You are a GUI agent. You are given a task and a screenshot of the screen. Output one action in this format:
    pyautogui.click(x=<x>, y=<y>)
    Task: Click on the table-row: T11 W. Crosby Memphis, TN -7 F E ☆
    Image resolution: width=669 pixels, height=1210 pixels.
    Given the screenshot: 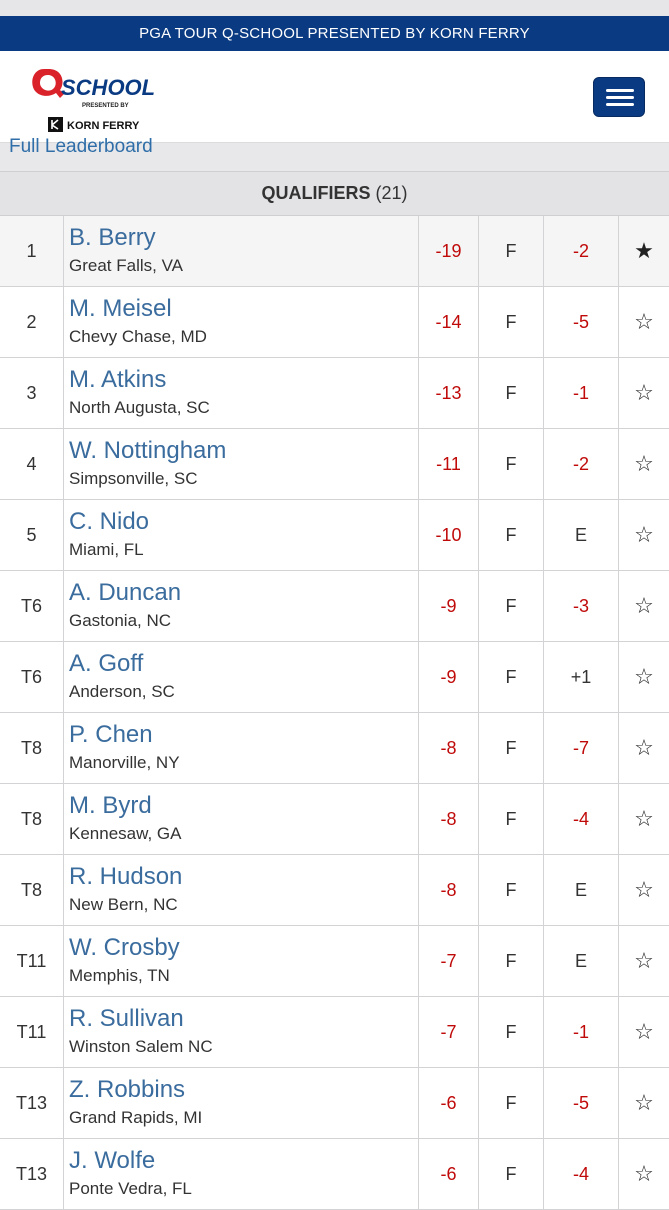 What is the action you would take?
    pyautogui.click(x=334, y=961)
    